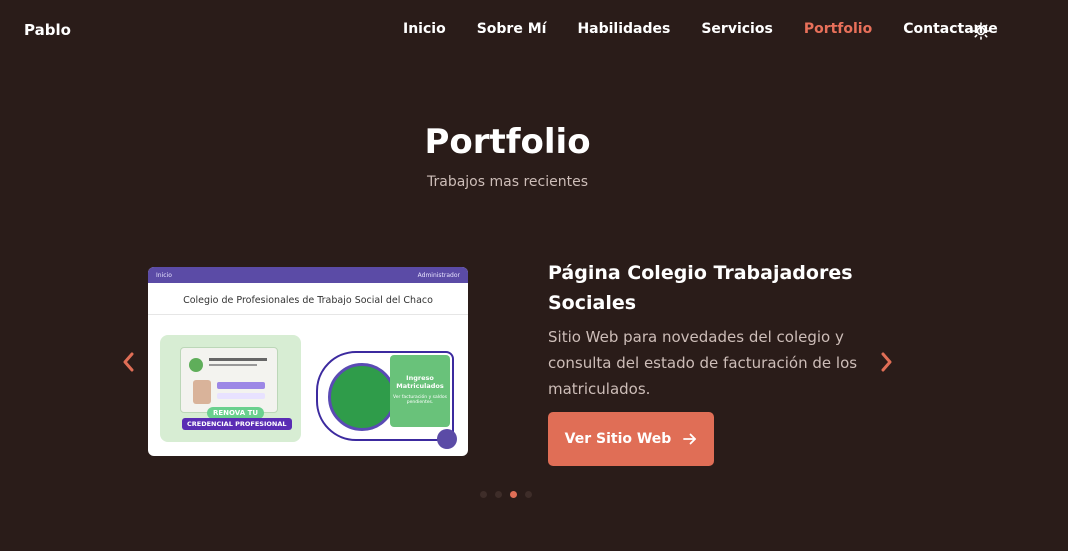  I want to click on section-subtitle: Trabajos mas recientes, so click(507, 182).